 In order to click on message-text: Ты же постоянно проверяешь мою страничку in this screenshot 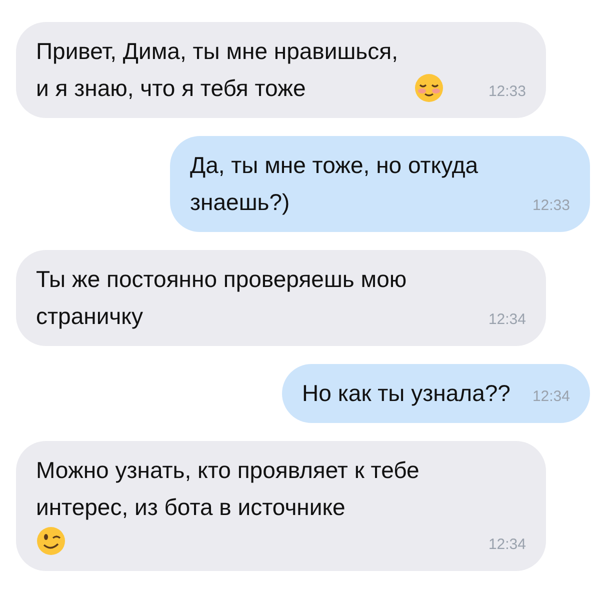, I will do `click(222, 298)`.